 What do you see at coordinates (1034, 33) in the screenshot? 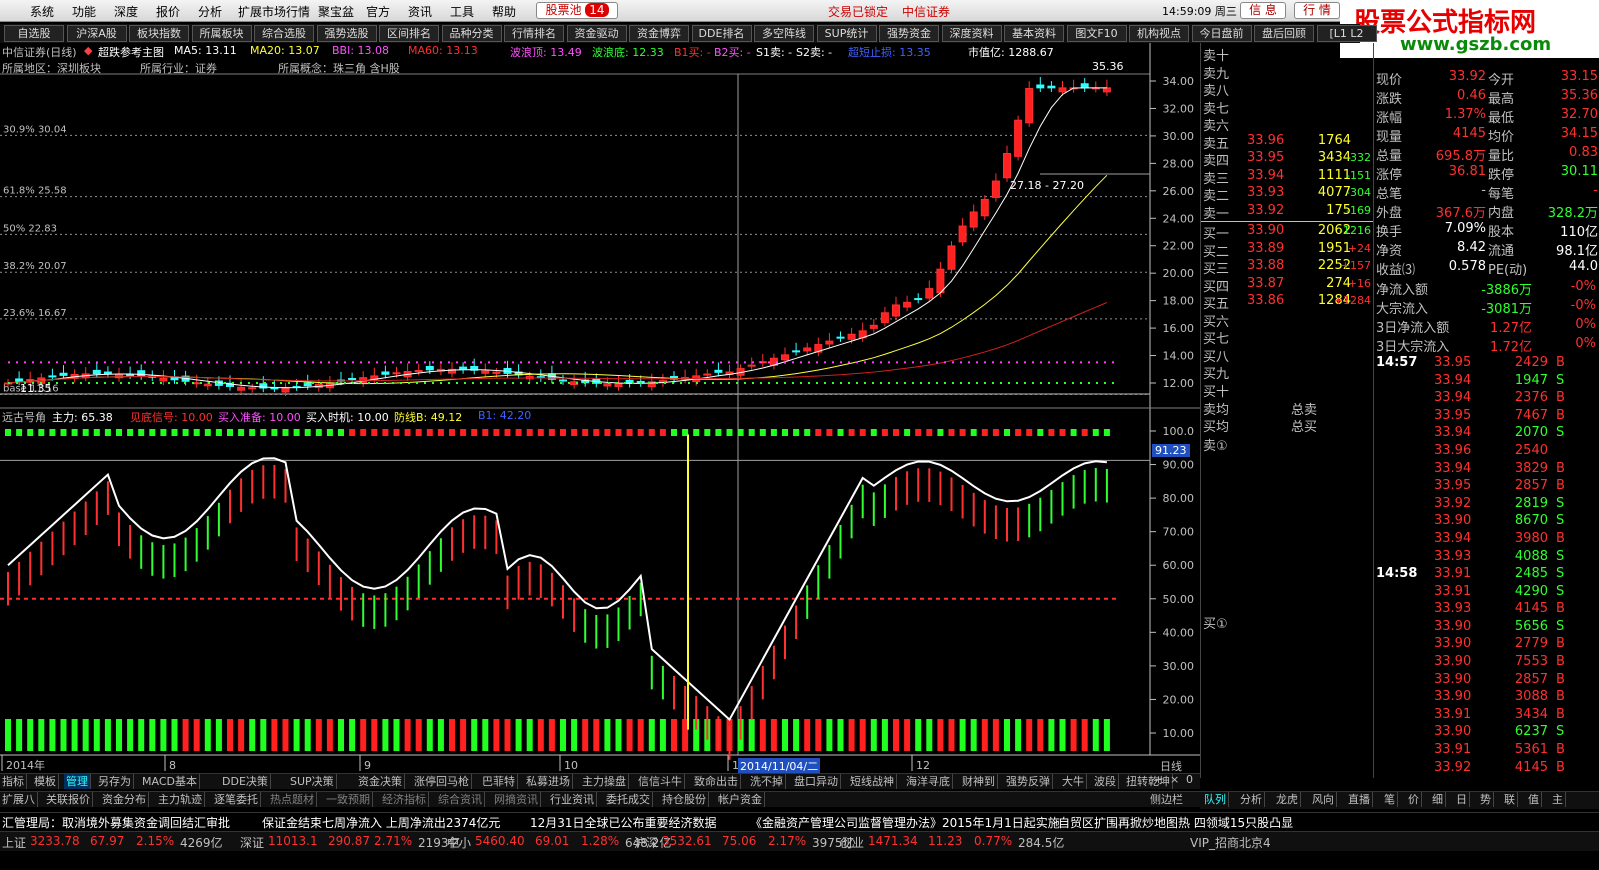
I see `toolbar-button: 基本资料` at bounding box center [1034, 33].